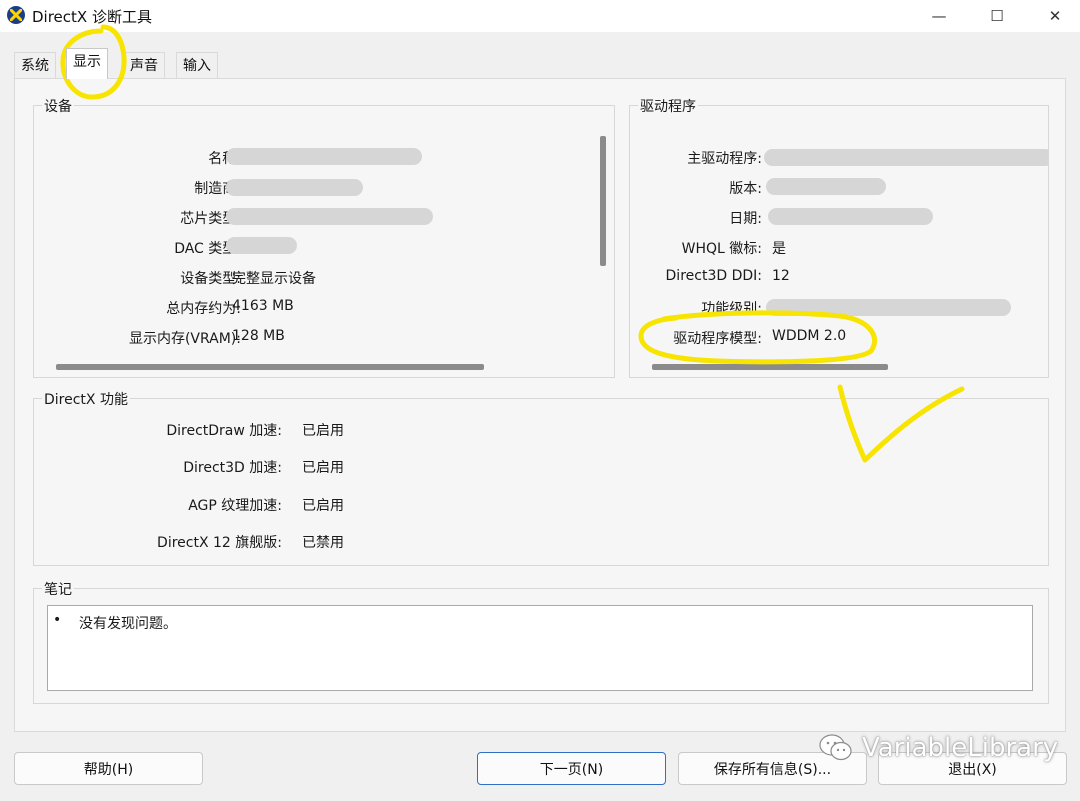 The width and height of the screenshot is (1080, 801). I want to click on directx-app-icon, so click(16, 15).